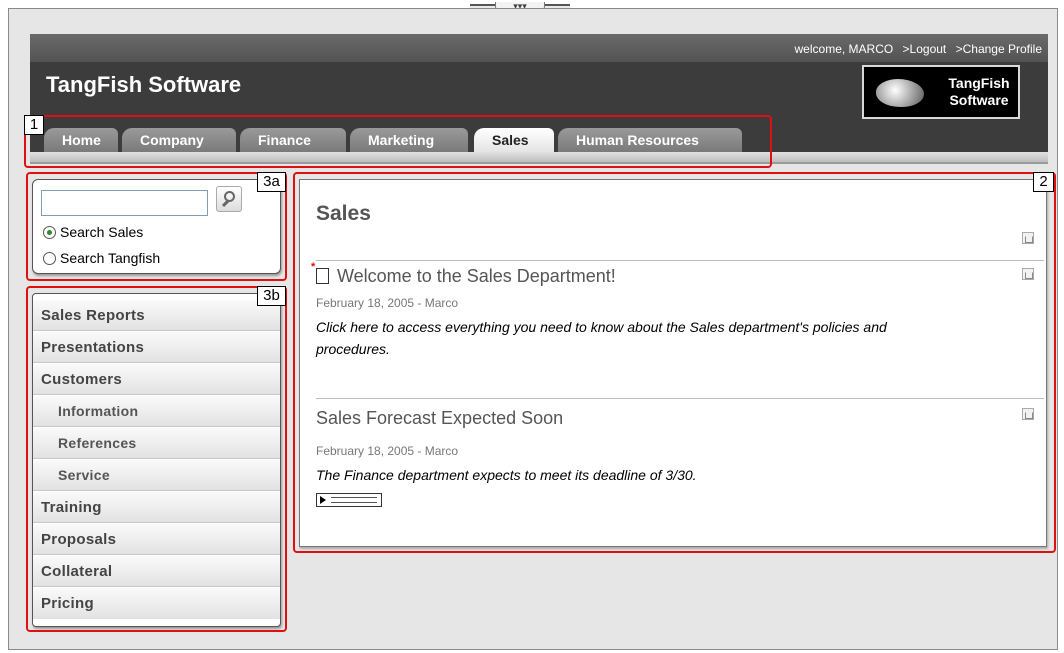 The height and width of the screenshot is (653, 1064). Describe the element at coordinates (49, 232) in the screenshot. I see `radio-selected` at that location.